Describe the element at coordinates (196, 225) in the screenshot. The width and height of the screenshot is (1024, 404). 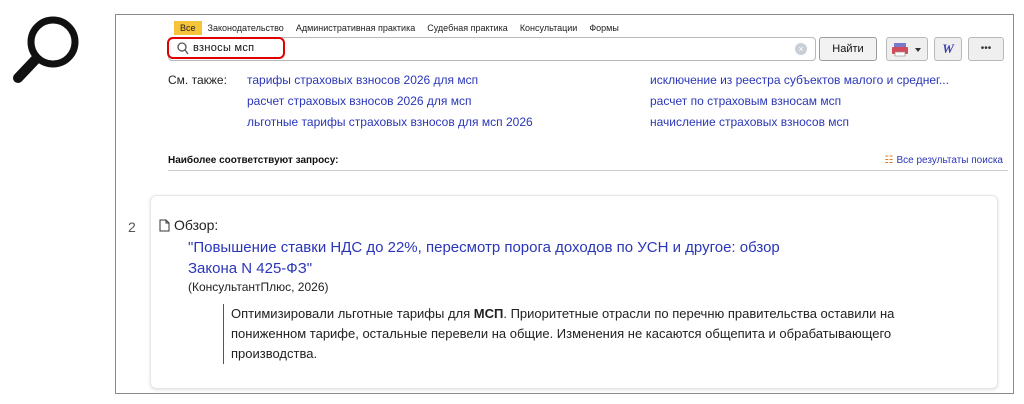
I see `result-type: Обзор:` at that location.